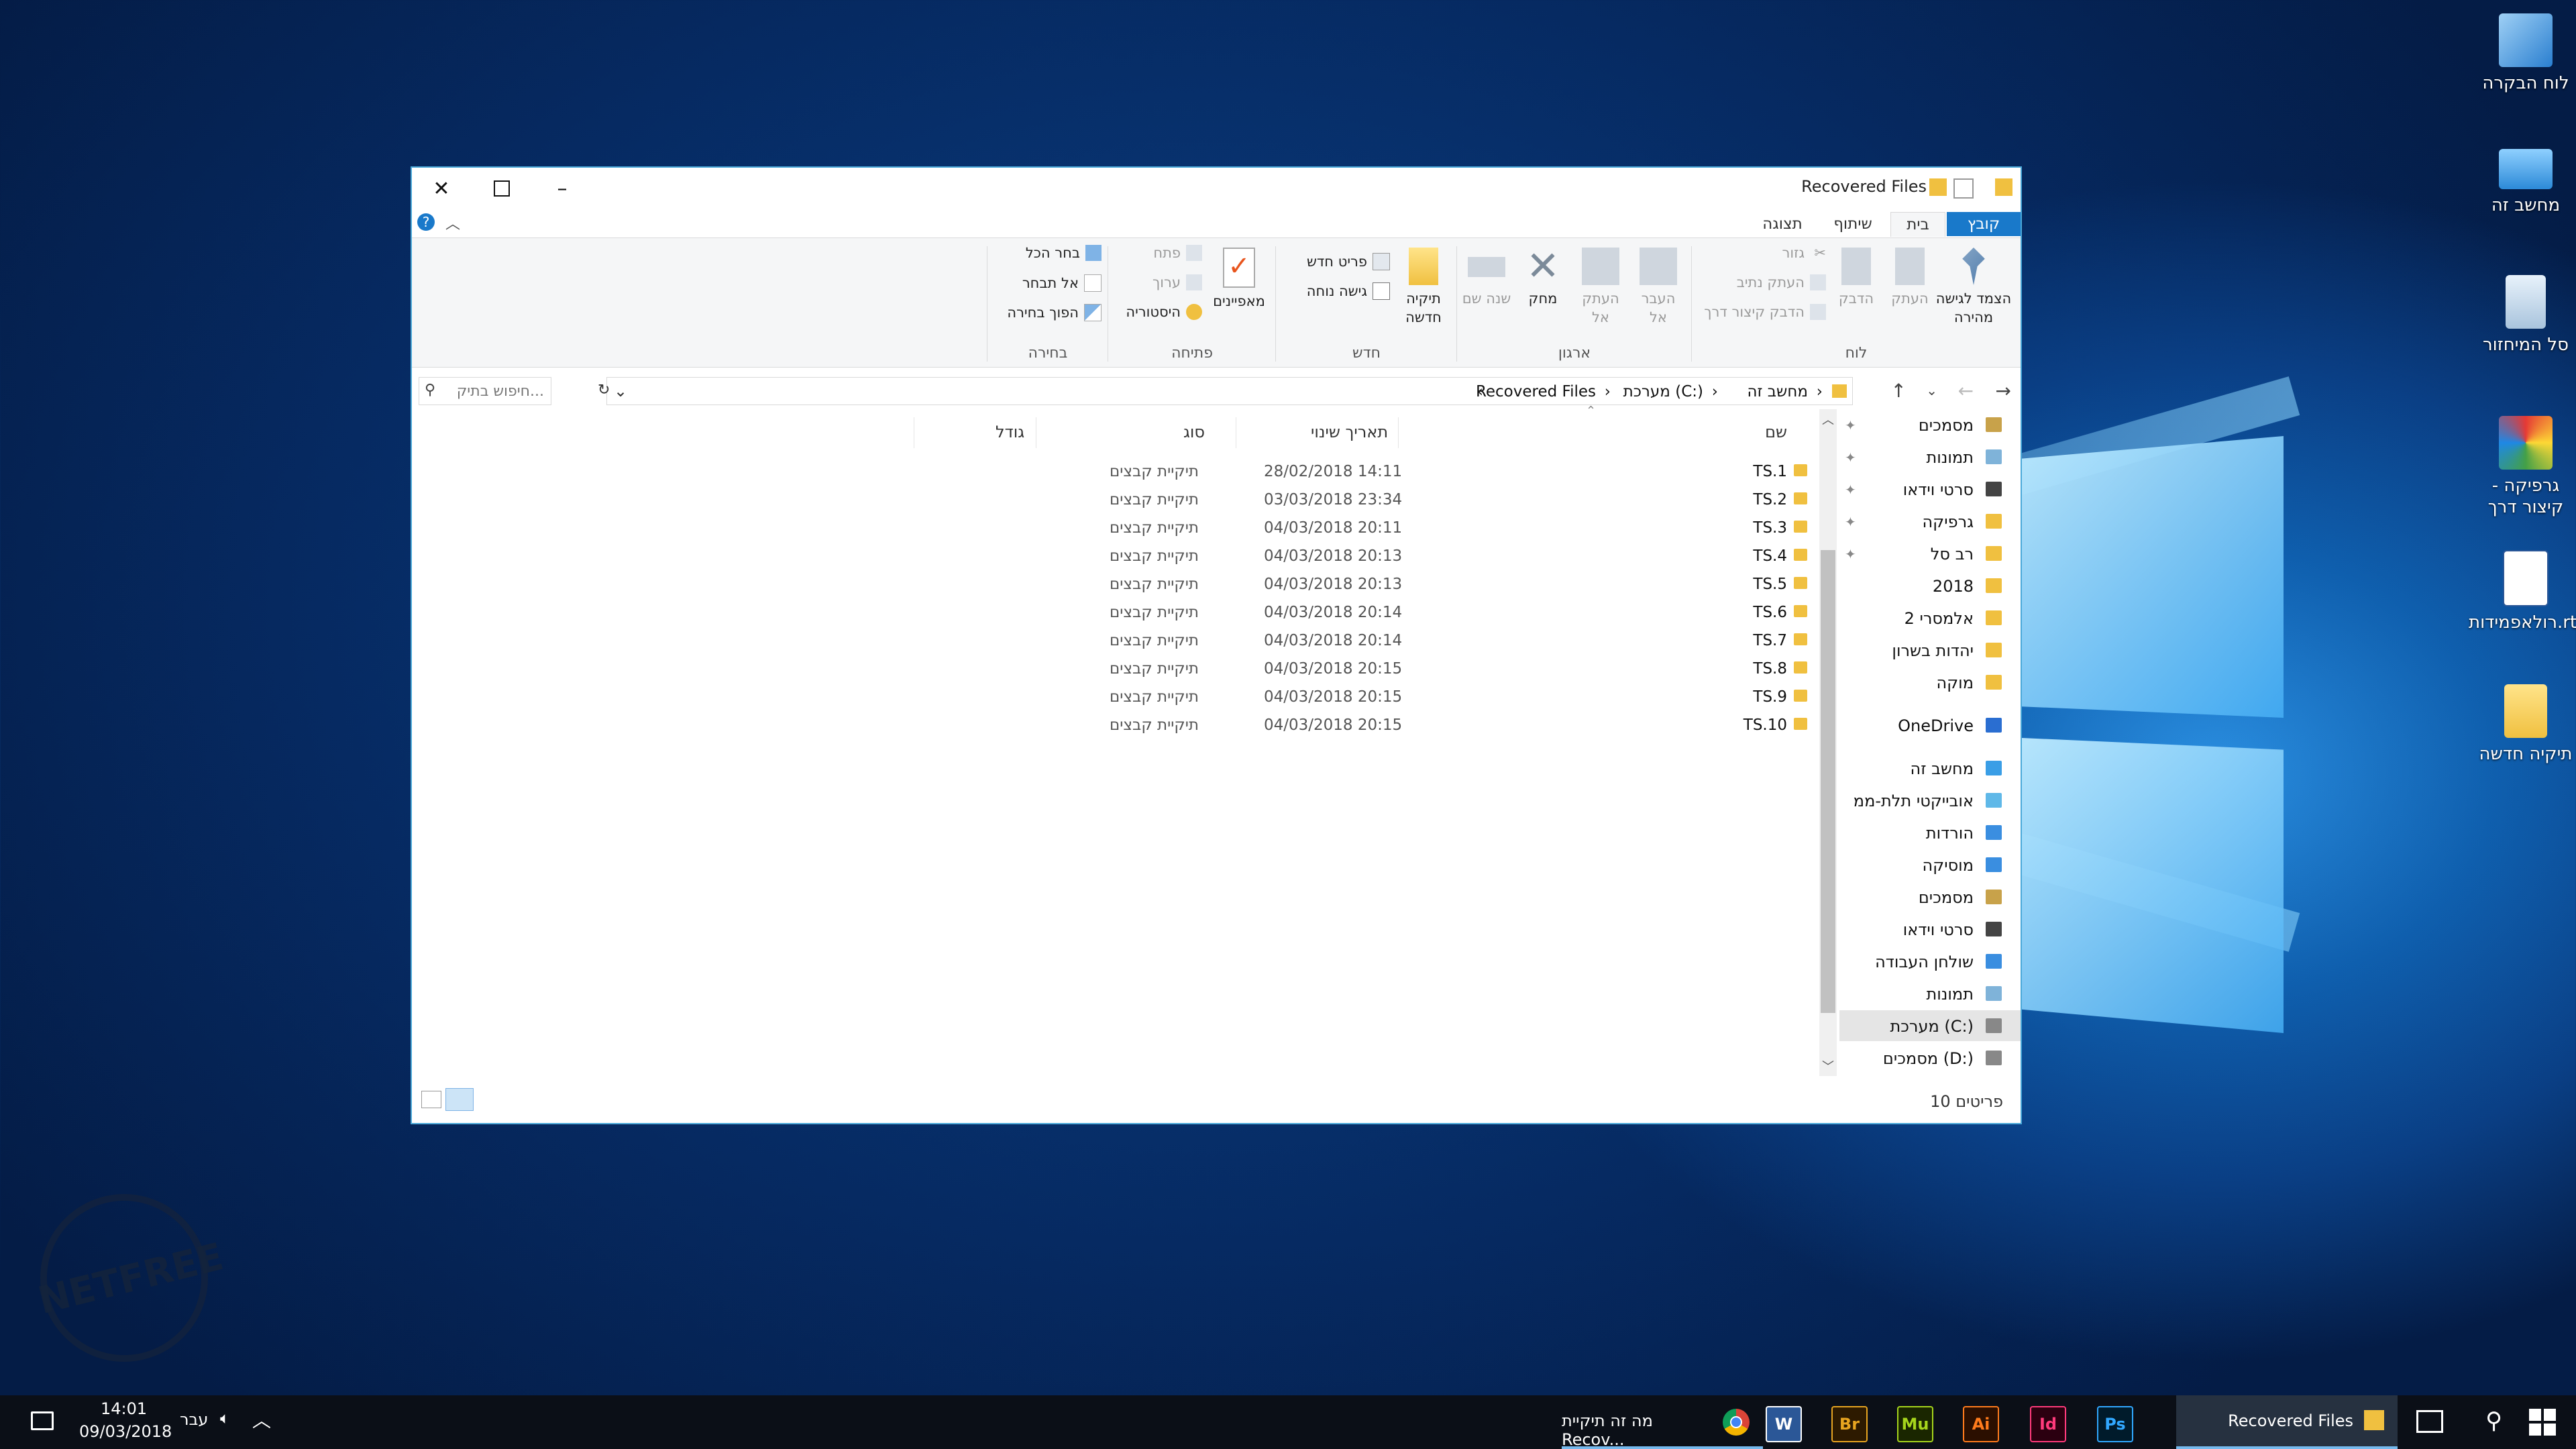 This screenshot has width=2576, height=1449. Describe the element at coordinates (1930, 585) in the screenshot. I see `sidebar-item: 2018` at that location.